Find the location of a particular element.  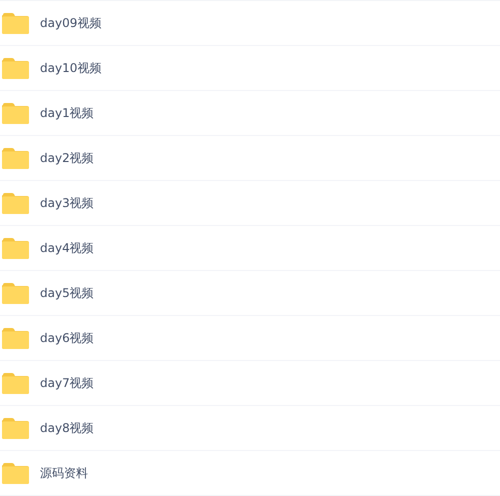

folder-name: day8视频 is located at coordinates (67, 428).